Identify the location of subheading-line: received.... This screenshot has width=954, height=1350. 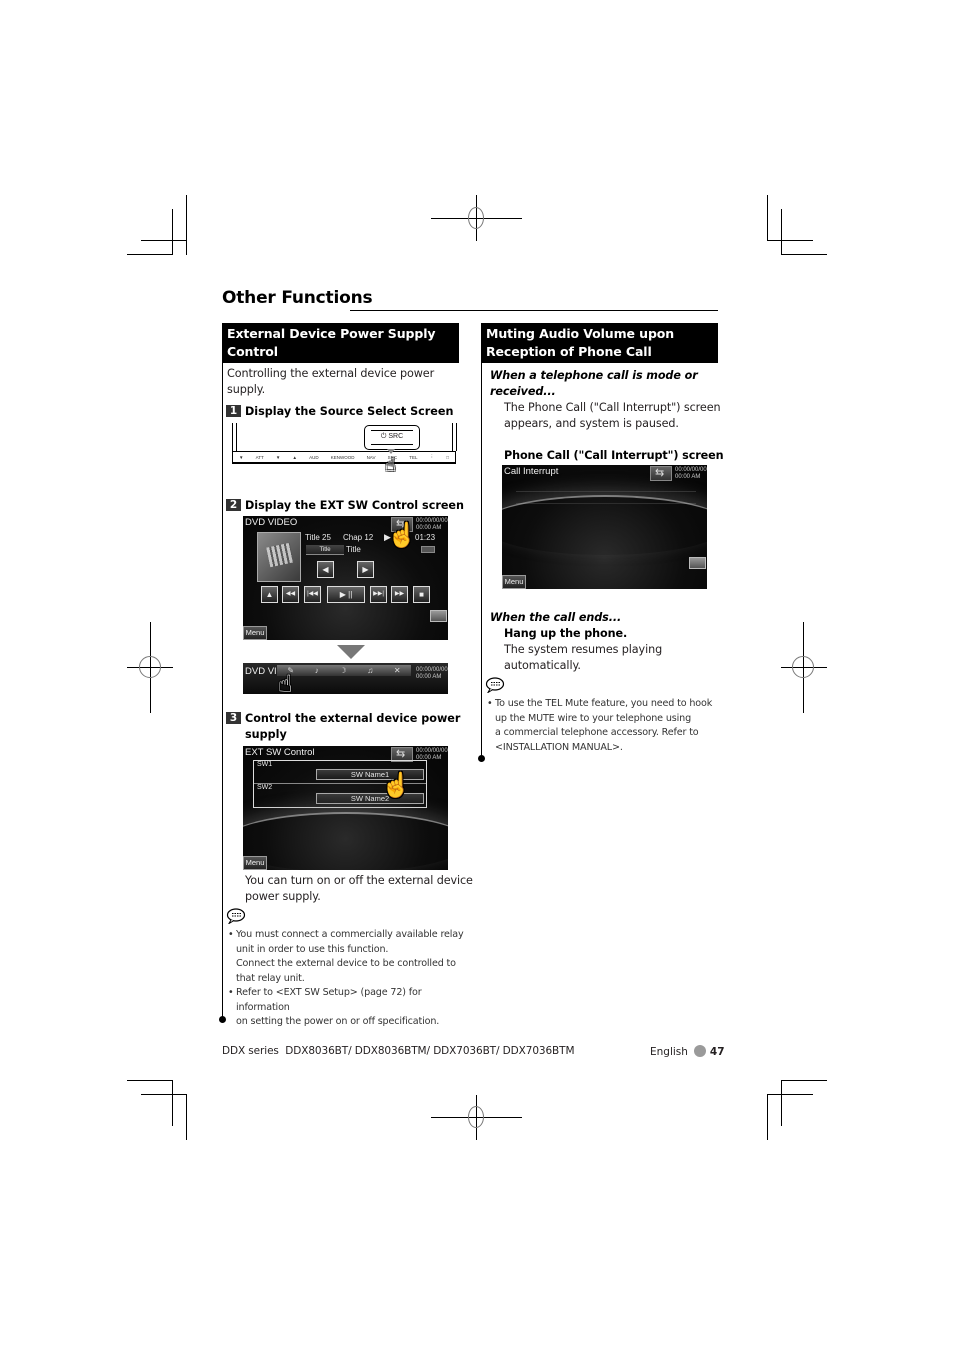
(523, 391).